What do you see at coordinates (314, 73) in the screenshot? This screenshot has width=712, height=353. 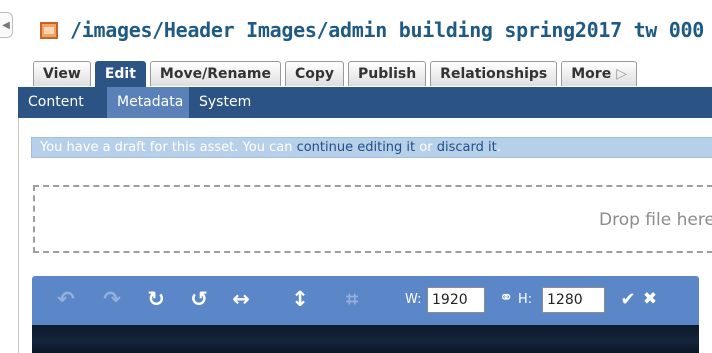 I see `tab-copy: Copy` at bounding box center [314, 73].